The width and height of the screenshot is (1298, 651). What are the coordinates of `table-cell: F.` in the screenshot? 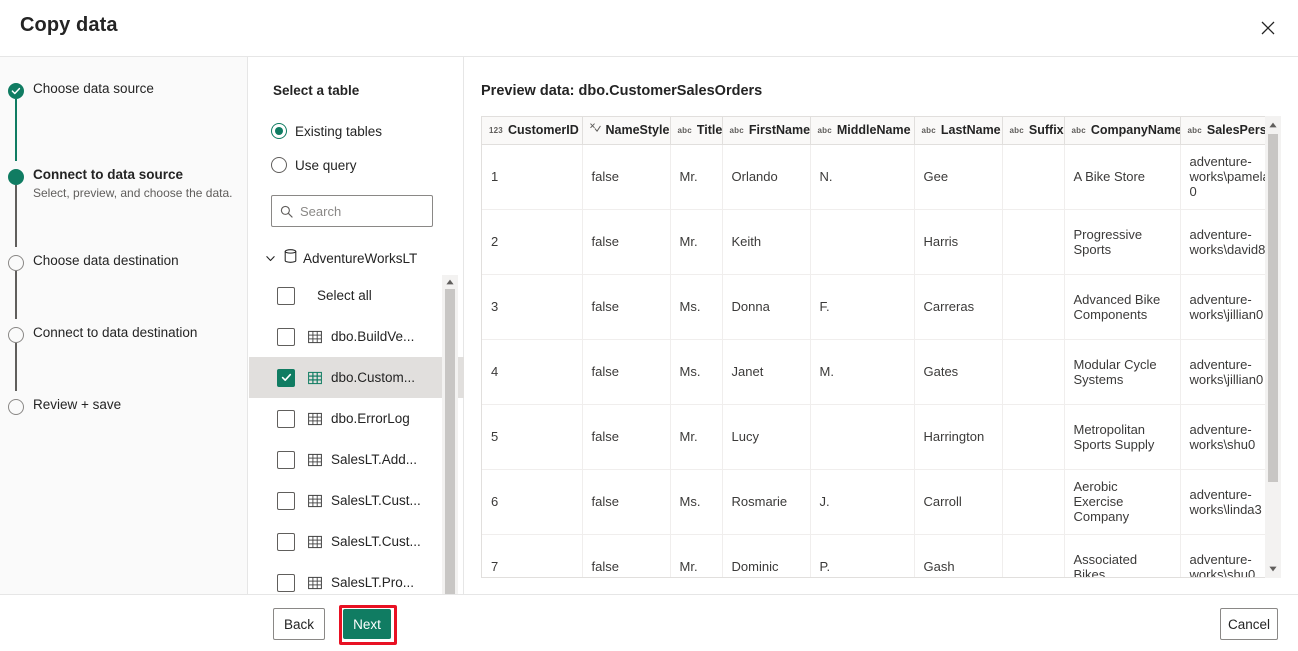 It's located at (862, 307).